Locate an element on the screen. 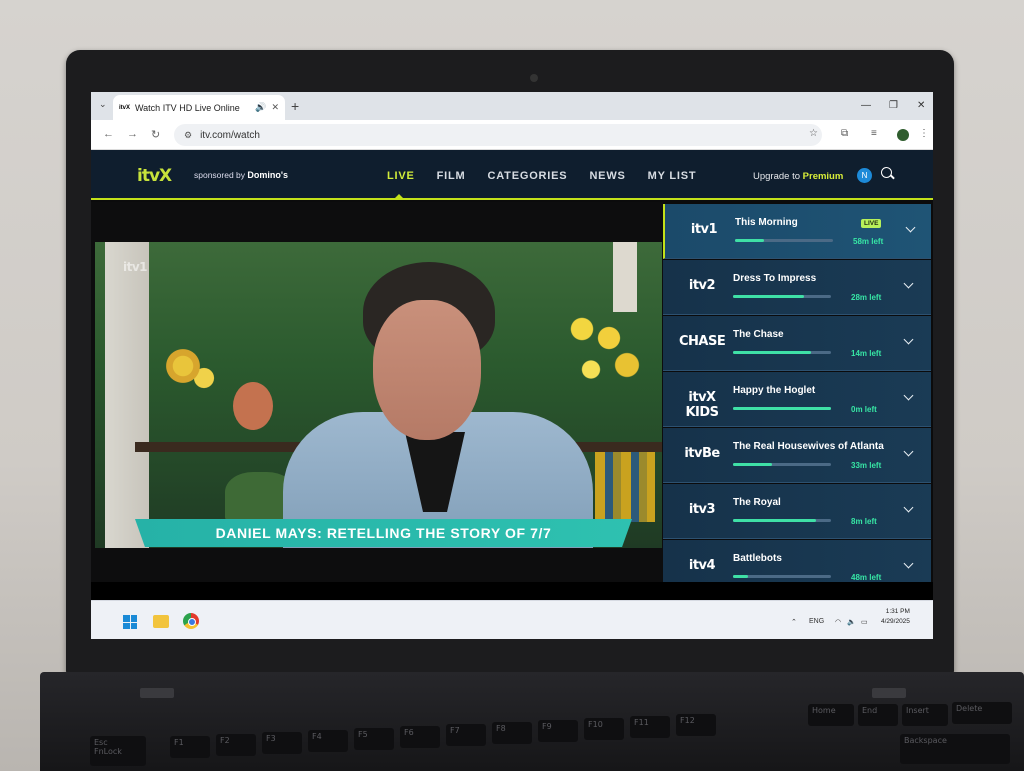  books-decor is located at coordinates (625, 487).